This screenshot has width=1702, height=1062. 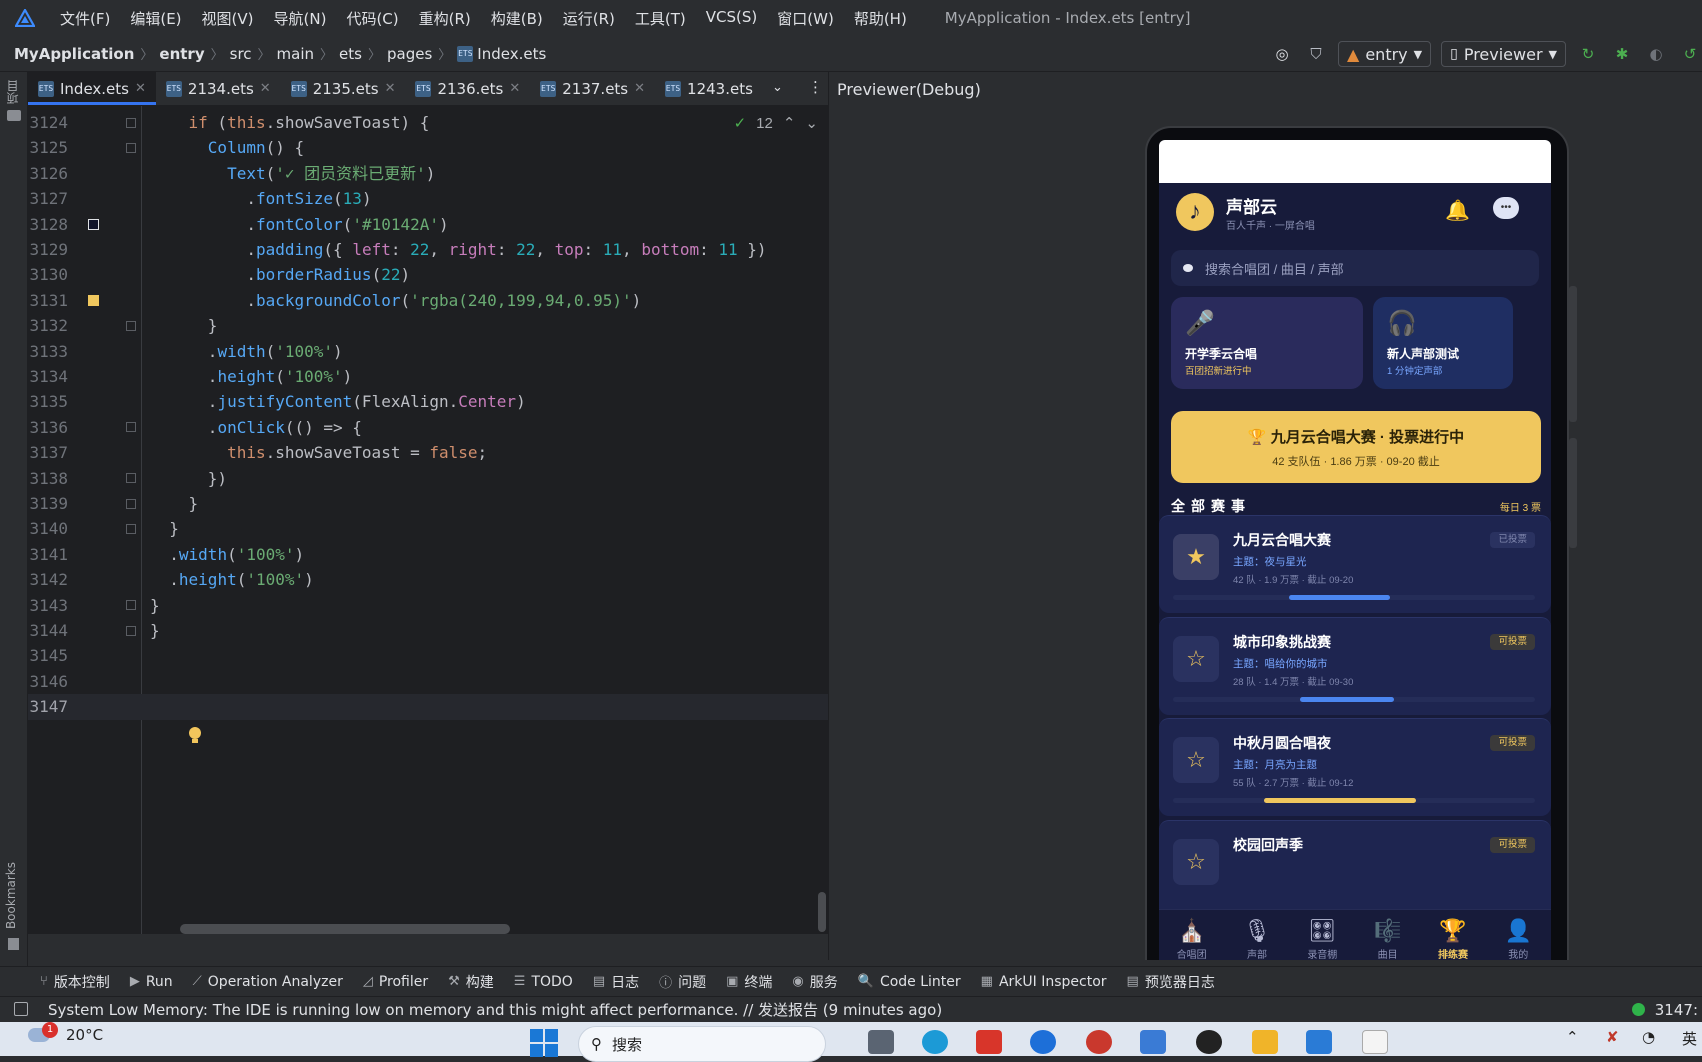 What do you see at coordinates (12, 92) in the screenshot?
I see `project-tool-button: 项目` at bounding box center [12, 92].